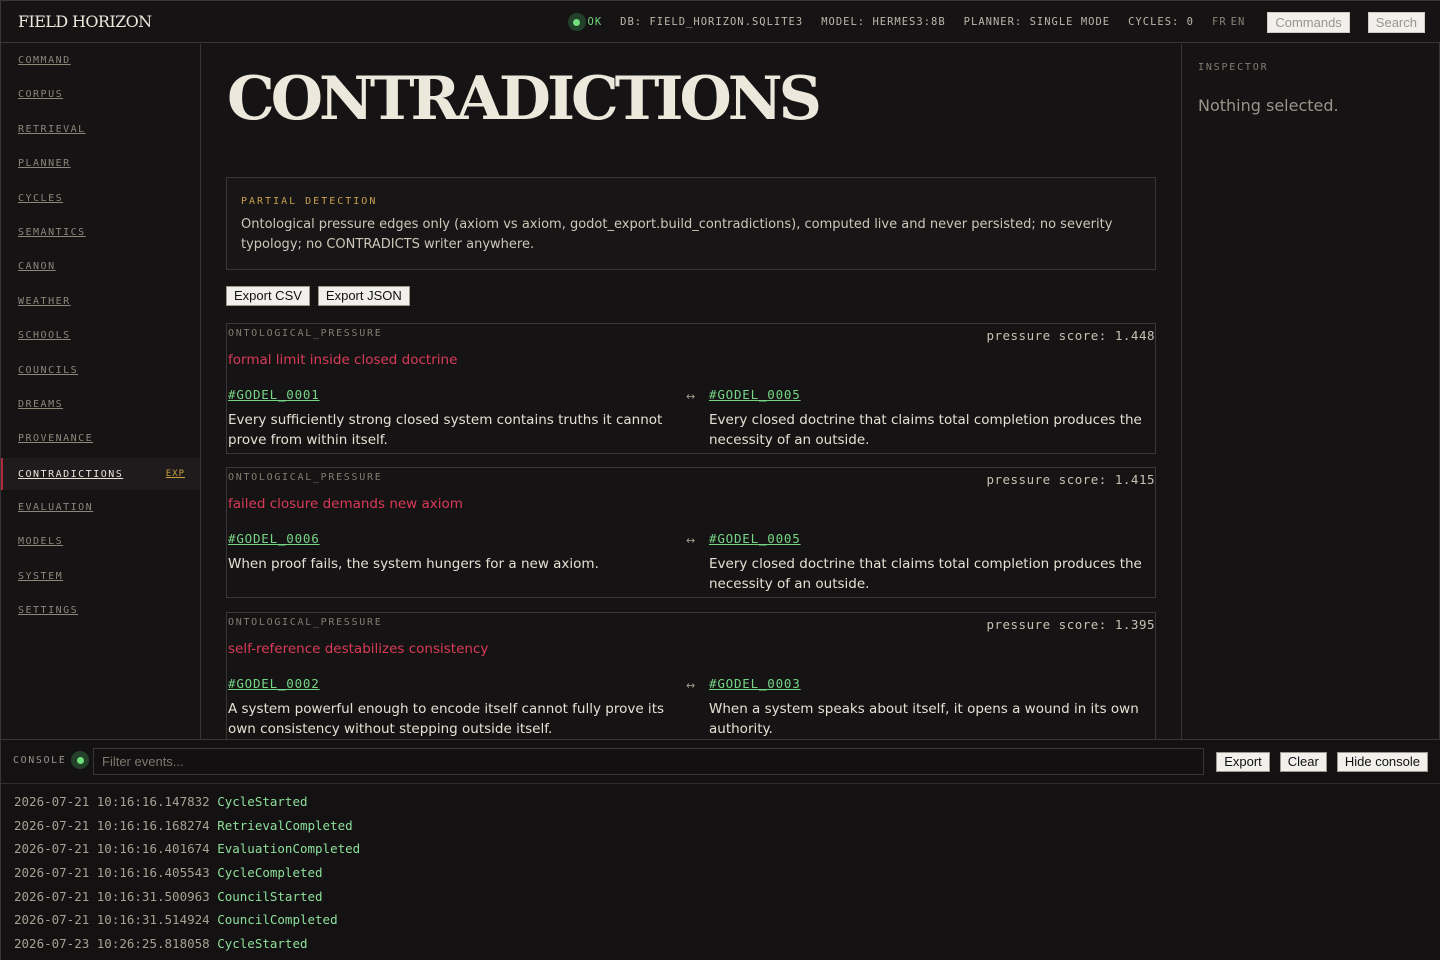 Image resolution: width=1440 pixels, height=960 pixels. I want to click on status-ok-label: OK, so click(595, 22).